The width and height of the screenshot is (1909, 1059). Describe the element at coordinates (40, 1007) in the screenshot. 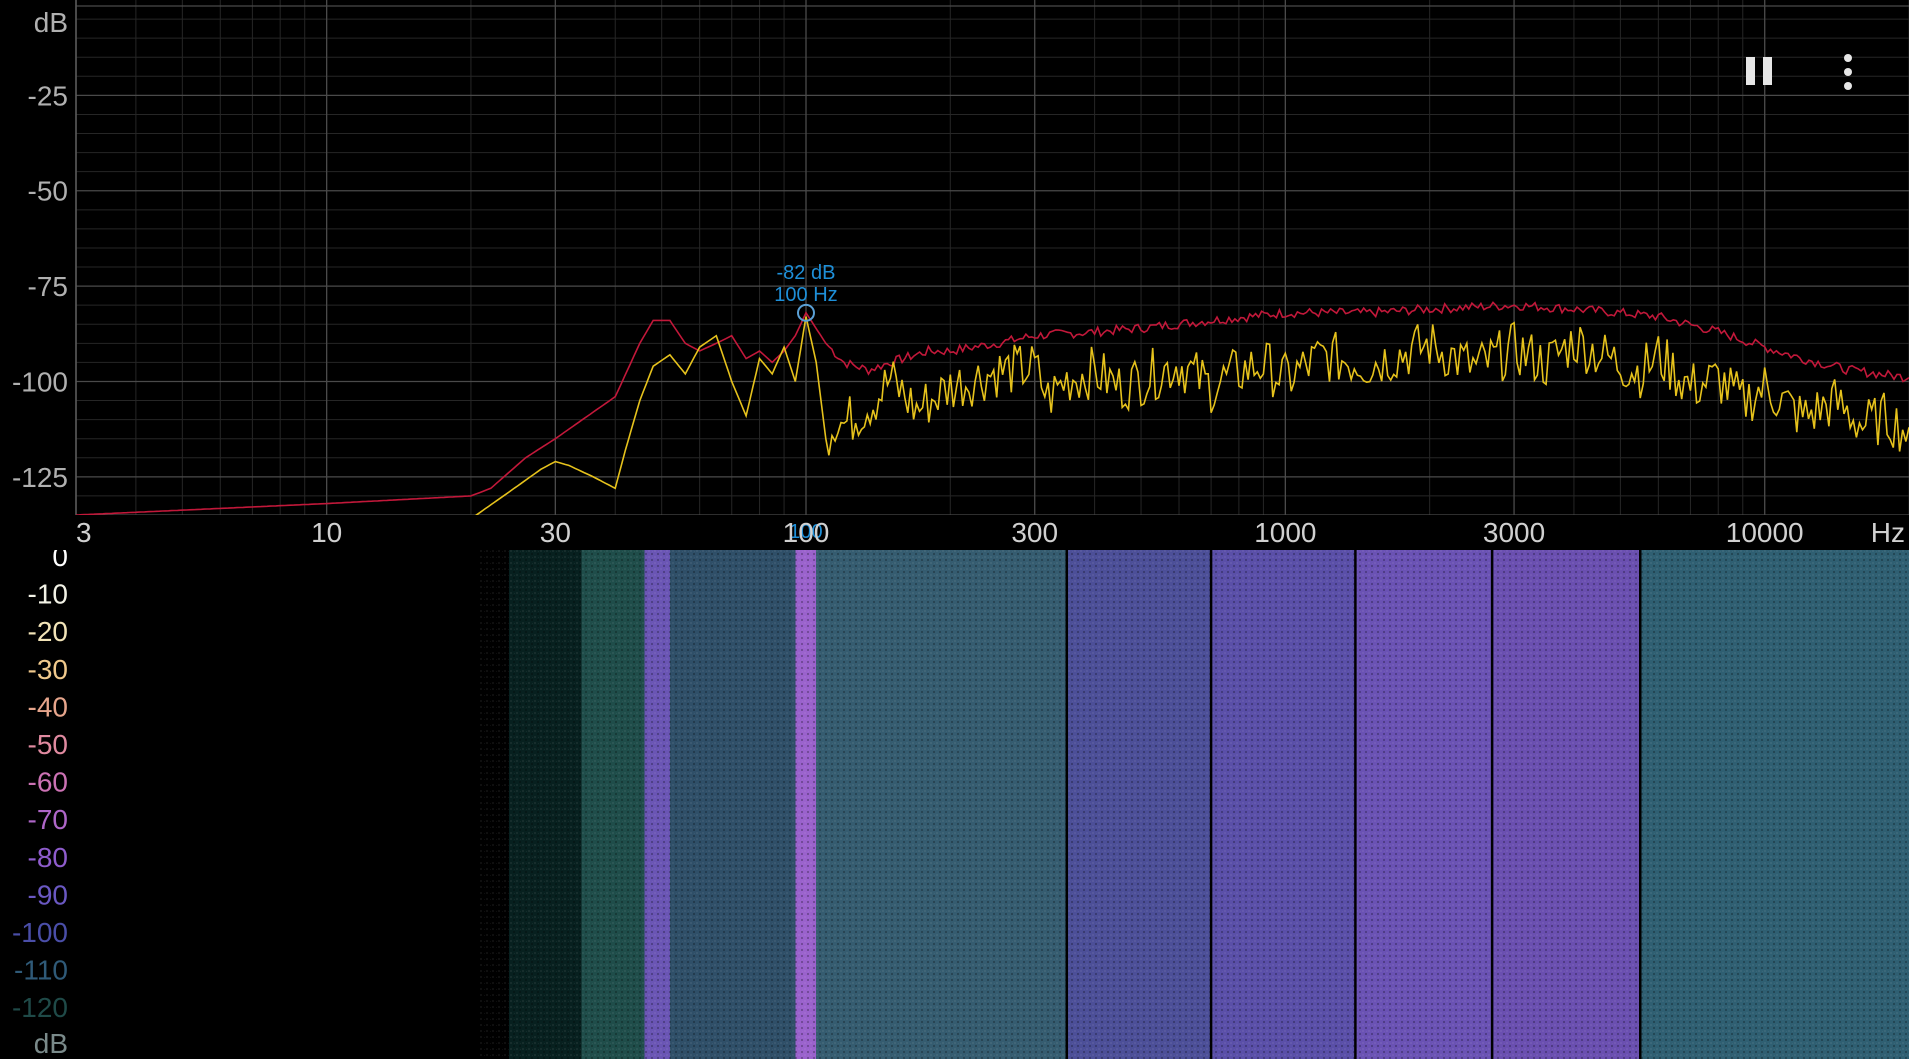

I see `db-scale-label: -120` at that location.